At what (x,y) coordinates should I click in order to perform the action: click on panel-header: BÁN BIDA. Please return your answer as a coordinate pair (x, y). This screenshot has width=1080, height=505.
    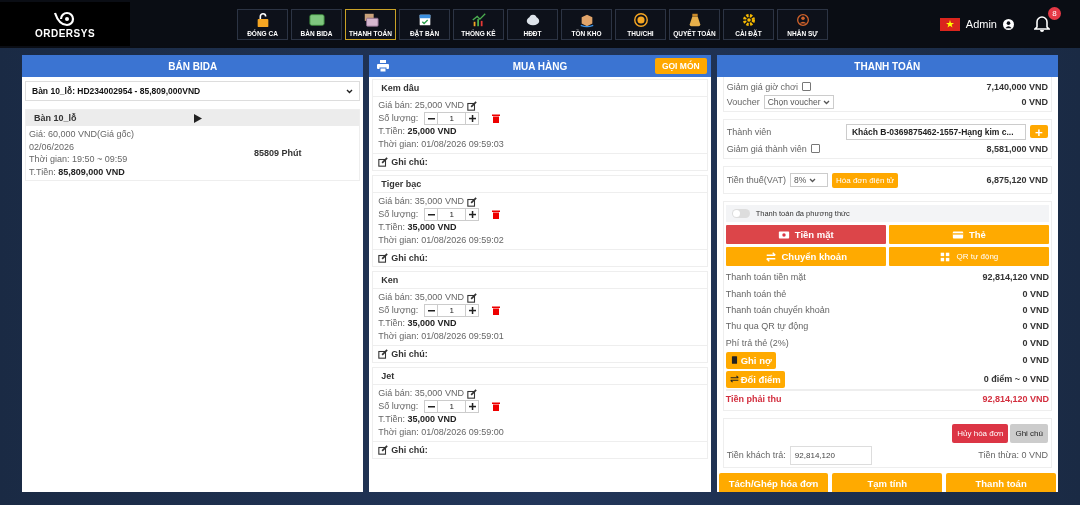
    Looking at the image, I should click on (193, 66).